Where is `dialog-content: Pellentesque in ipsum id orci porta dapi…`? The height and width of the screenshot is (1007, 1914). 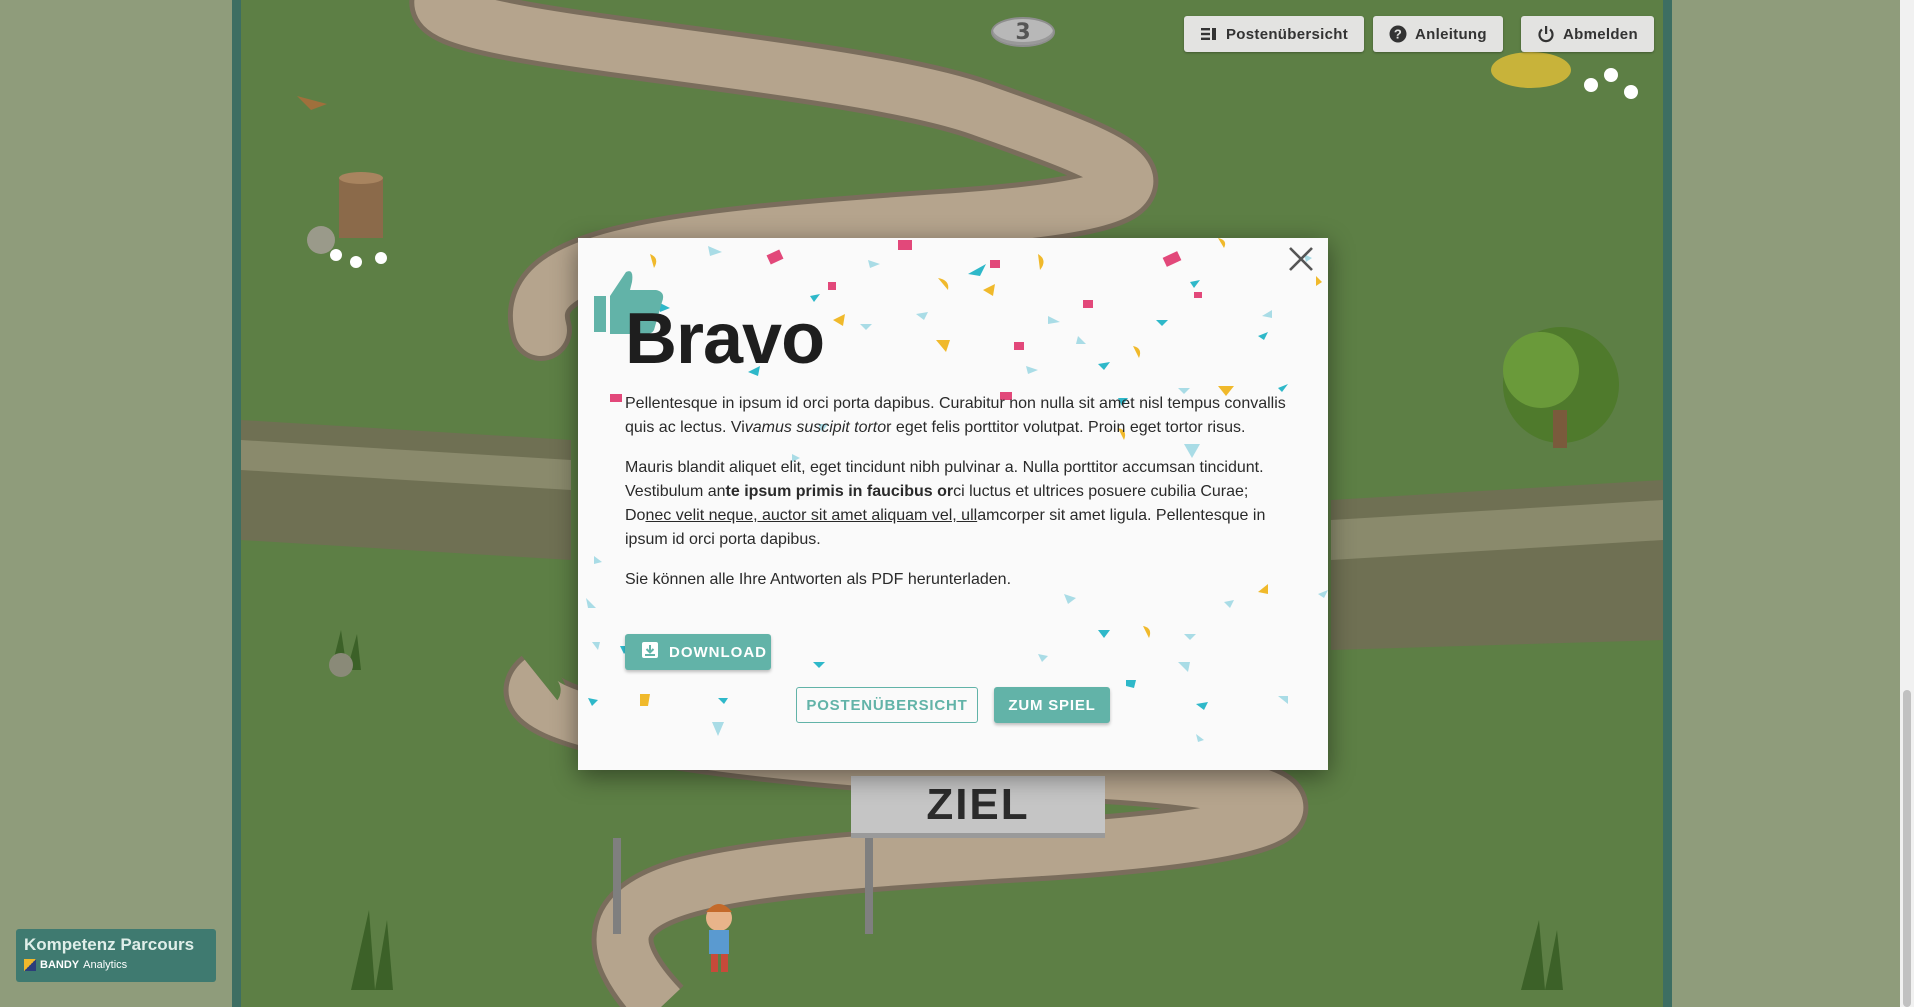 dialog-content: Pellentesque in ipsum id orci porta dapi… is located at coordinates (960, 500).